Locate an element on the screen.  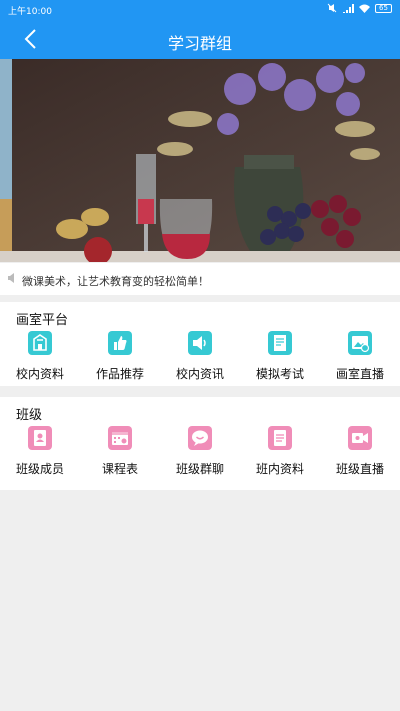
grid-item-label: 班级直播 is located at coordinates (359, 469).